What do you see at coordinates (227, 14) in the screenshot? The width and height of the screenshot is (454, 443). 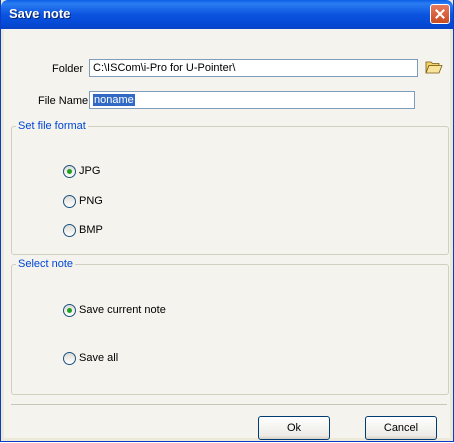 I see `title-bar: Save note` at bounding box center [227, 14].